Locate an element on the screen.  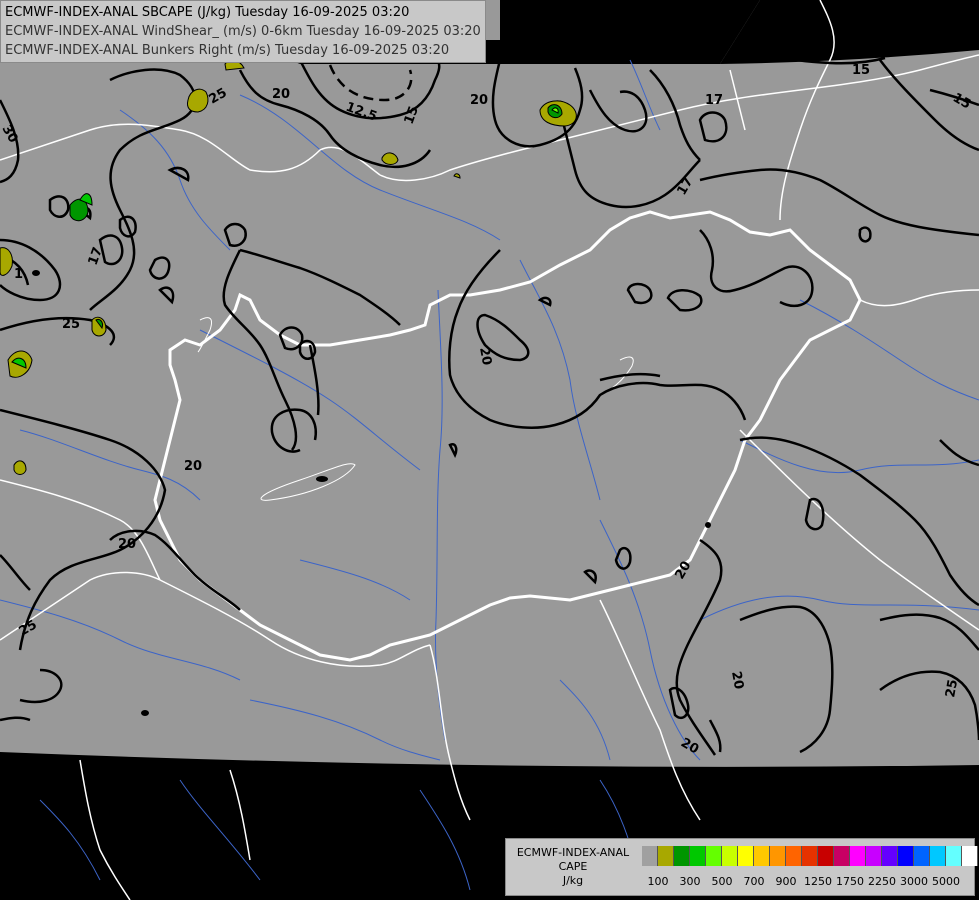
legend-tick-label: 3000 is located at coordinates (914, 881).